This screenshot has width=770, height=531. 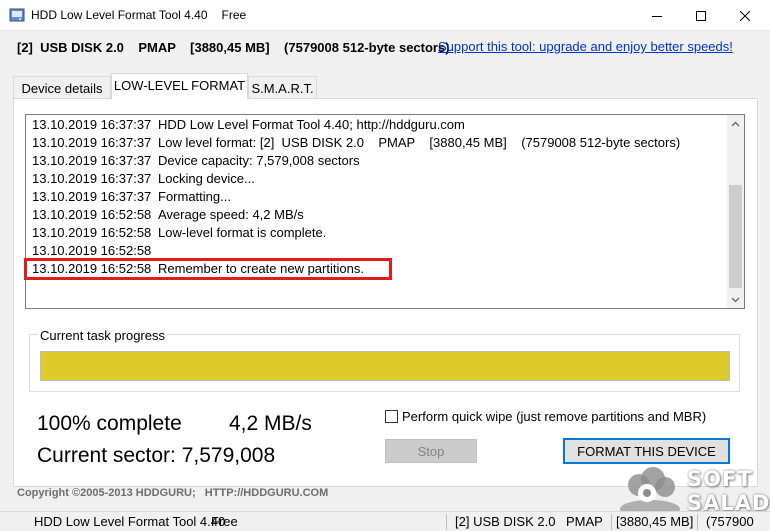 What do you see at coordinates (646, 451) in the screenshot?
I see `format-device-button: FORMAT THIS DEVICE` at bounding box center [646, 451].